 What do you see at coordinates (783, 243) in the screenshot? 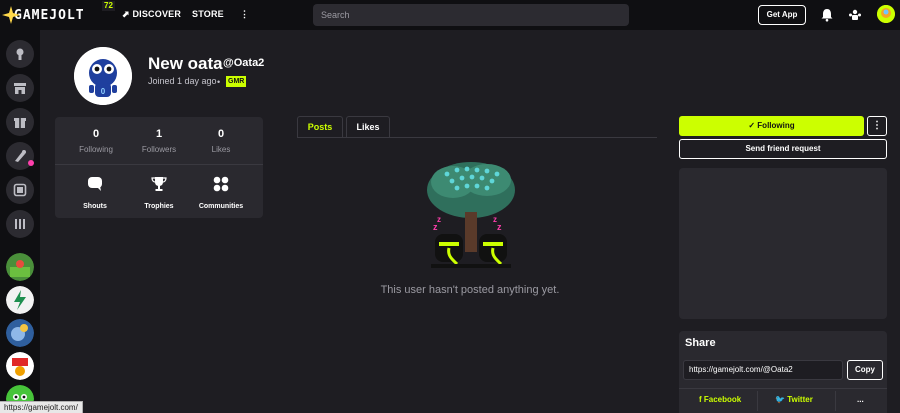
I see `ad-placeholder` at bounding box center [783, 243].